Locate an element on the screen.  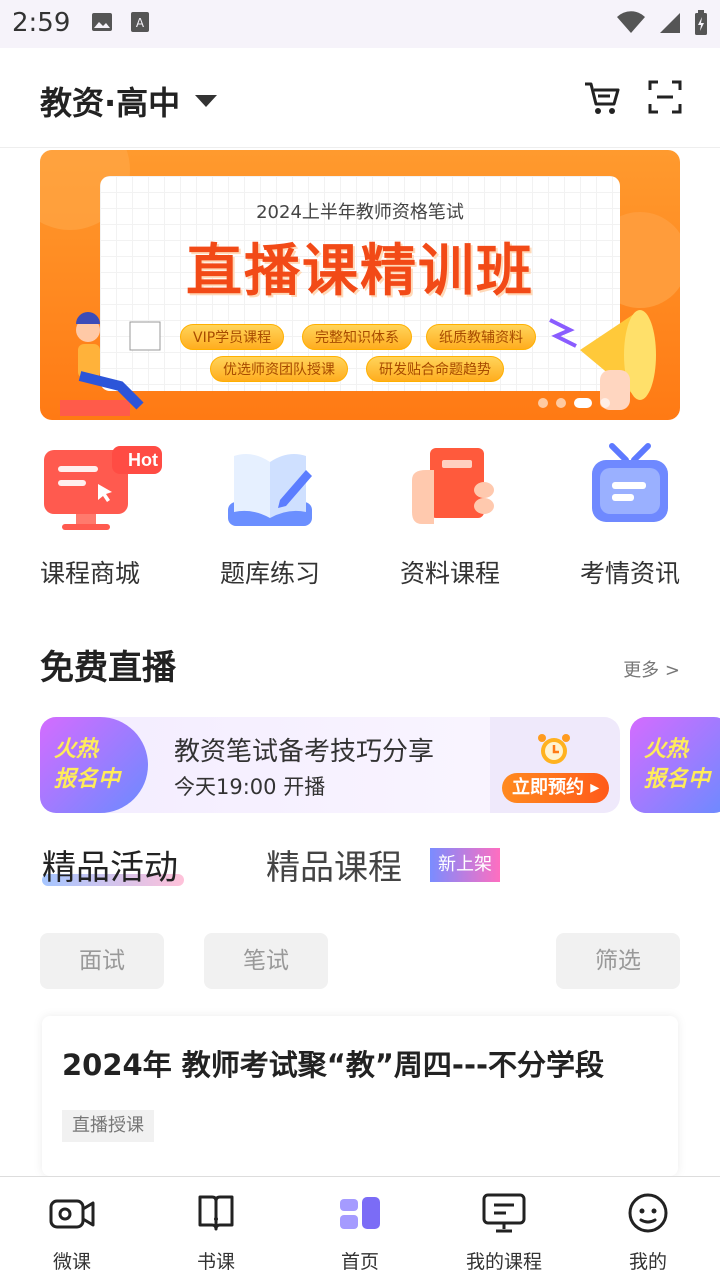
nav-label: 微课 is located at coordinates (71, 1262).